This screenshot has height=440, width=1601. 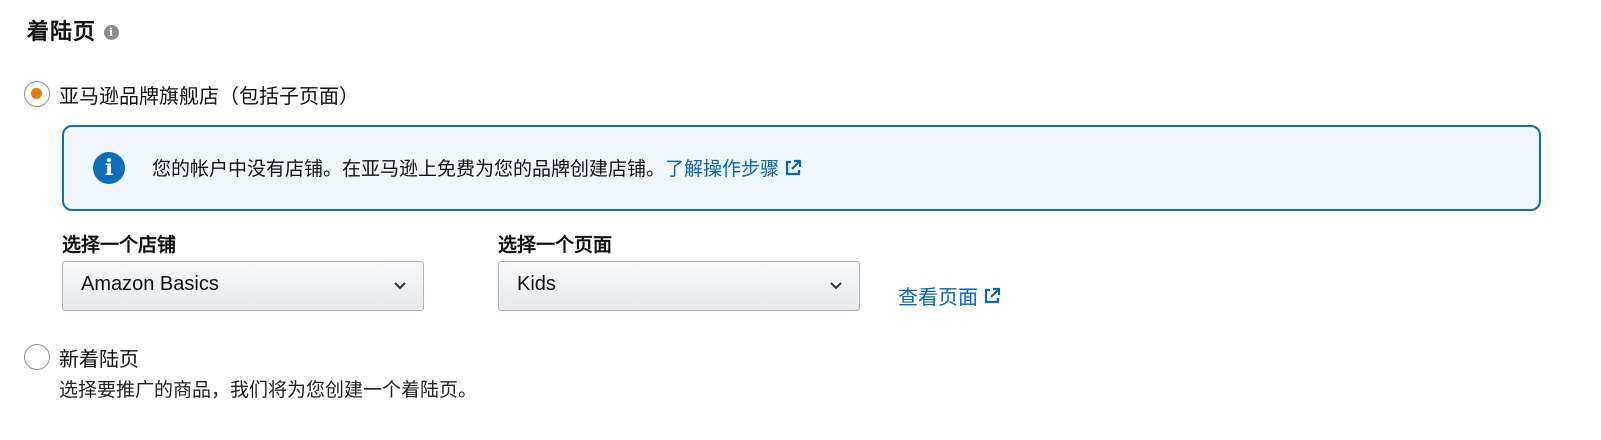 What do you see at coordinates (150, 284) in the screenshot?
I see `store-select-value: Amazon Basics` at bounding box center [150, 284].